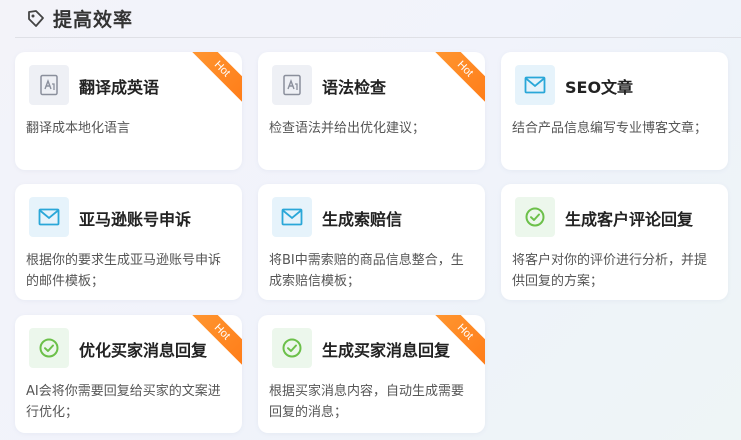 The width and height of the screenshot is (741, 440). Describe the element at coordinates (36, 19) in the screenshot. I see `tag-icon` at that location.